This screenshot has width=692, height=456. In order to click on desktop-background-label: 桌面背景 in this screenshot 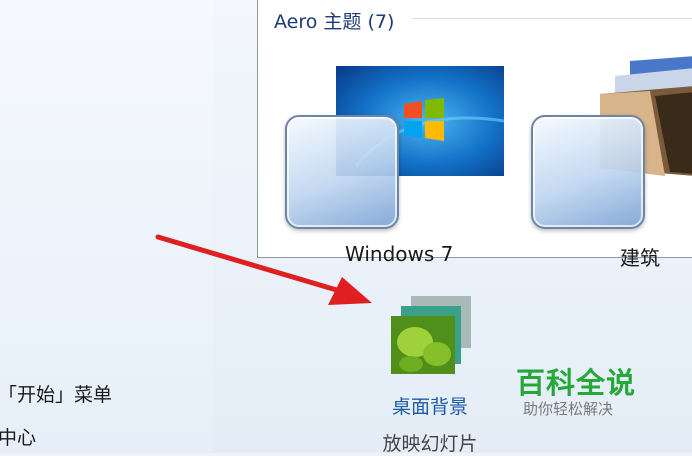, I will do `click(430, 405)`.